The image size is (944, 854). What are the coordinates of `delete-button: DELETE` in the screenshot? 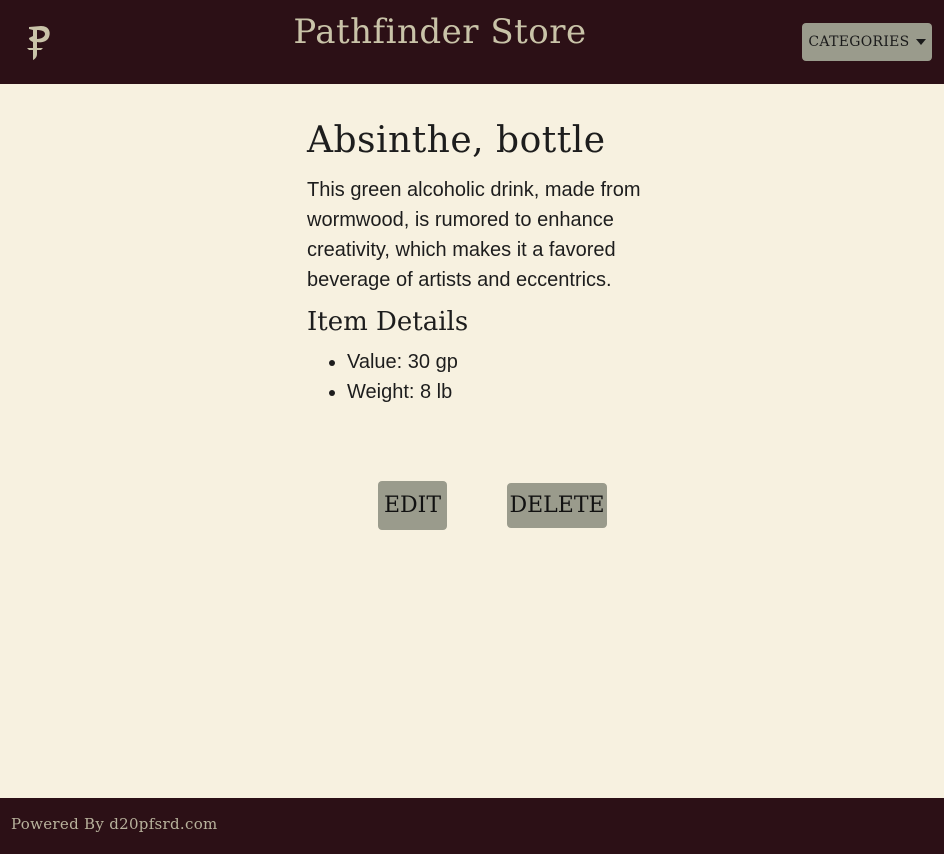 It's located at (557, 505).